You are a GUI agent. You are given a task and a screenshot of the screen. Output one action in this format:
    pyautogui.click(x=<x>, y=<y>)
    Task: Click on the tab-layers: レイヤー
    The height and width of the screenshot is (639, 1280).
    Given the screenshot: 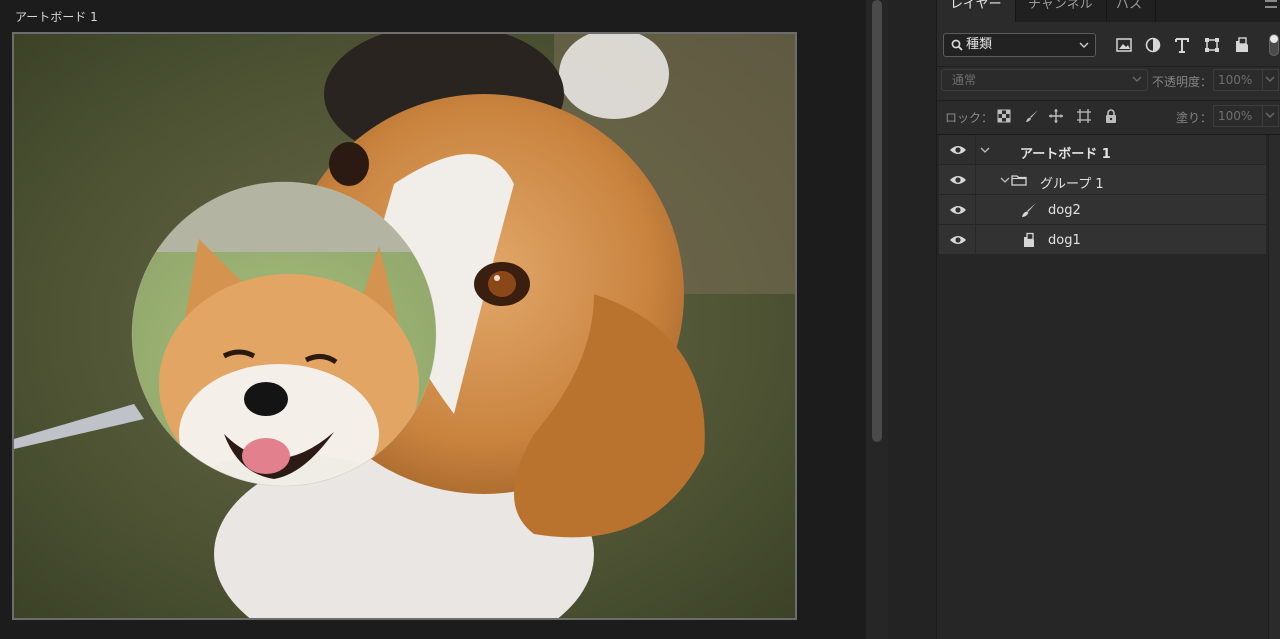 What is the action you would take?
    pyautogui.click(x=976, y=11)
    